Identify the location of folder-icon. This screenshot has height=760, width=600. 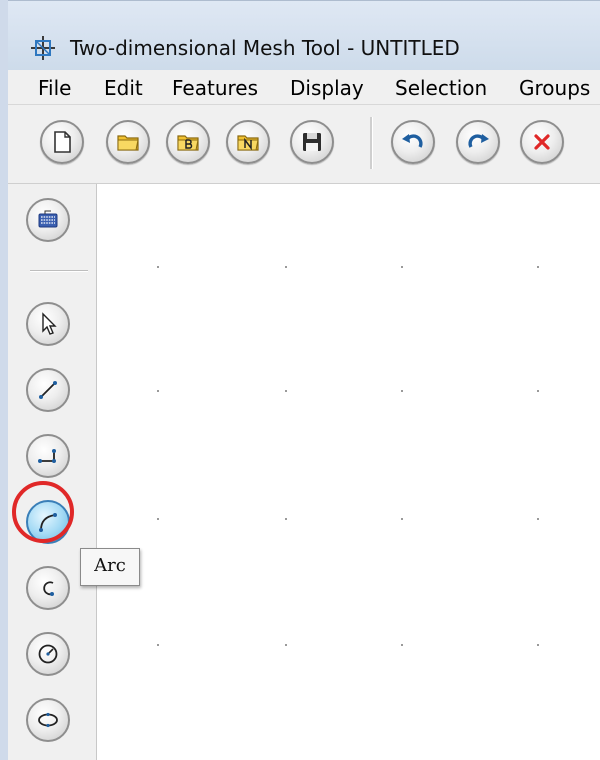
(128, 143).